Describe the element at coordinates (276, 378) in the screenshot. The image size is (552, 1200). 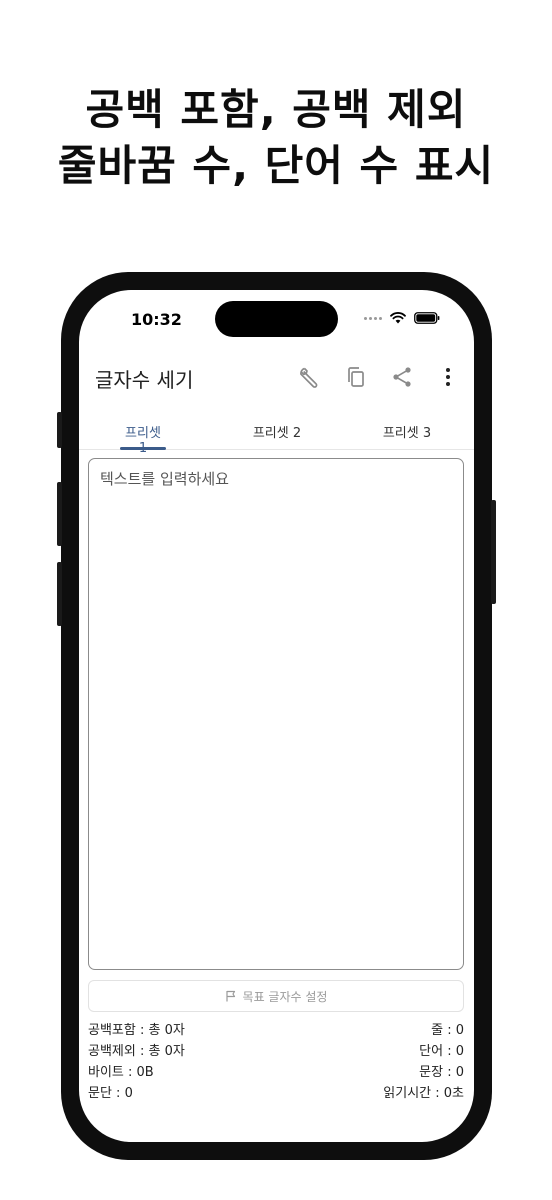
I see `app-bar: 글자수 세기` at that location.